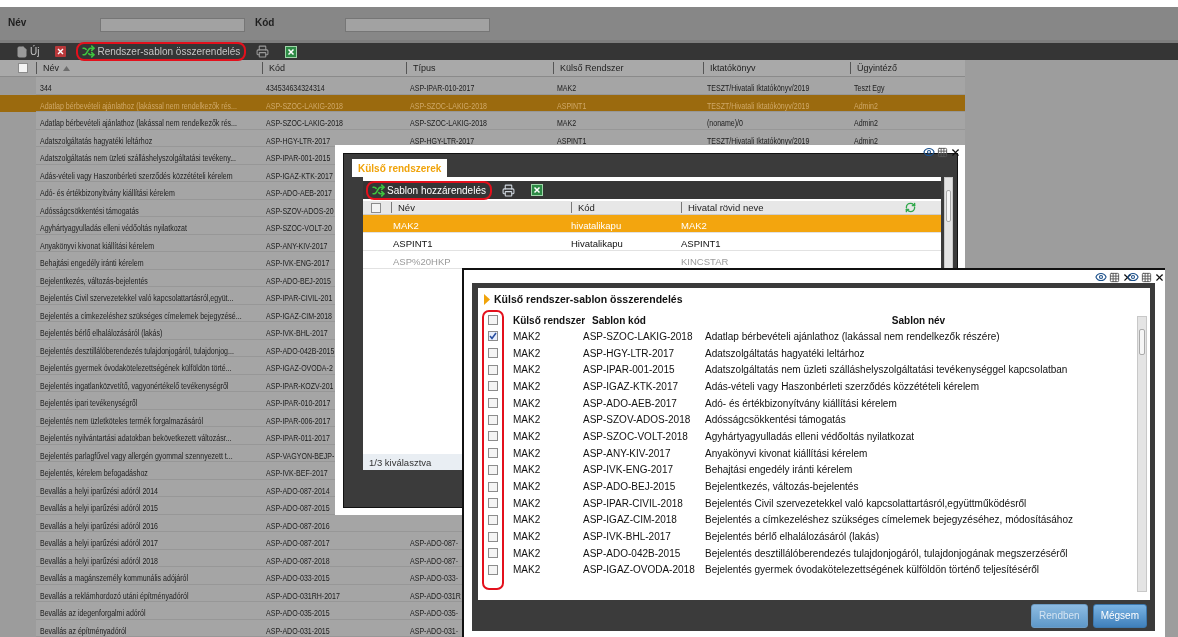  I want to click on table-cell: ASP-ADO-087-, so click(434, 542).